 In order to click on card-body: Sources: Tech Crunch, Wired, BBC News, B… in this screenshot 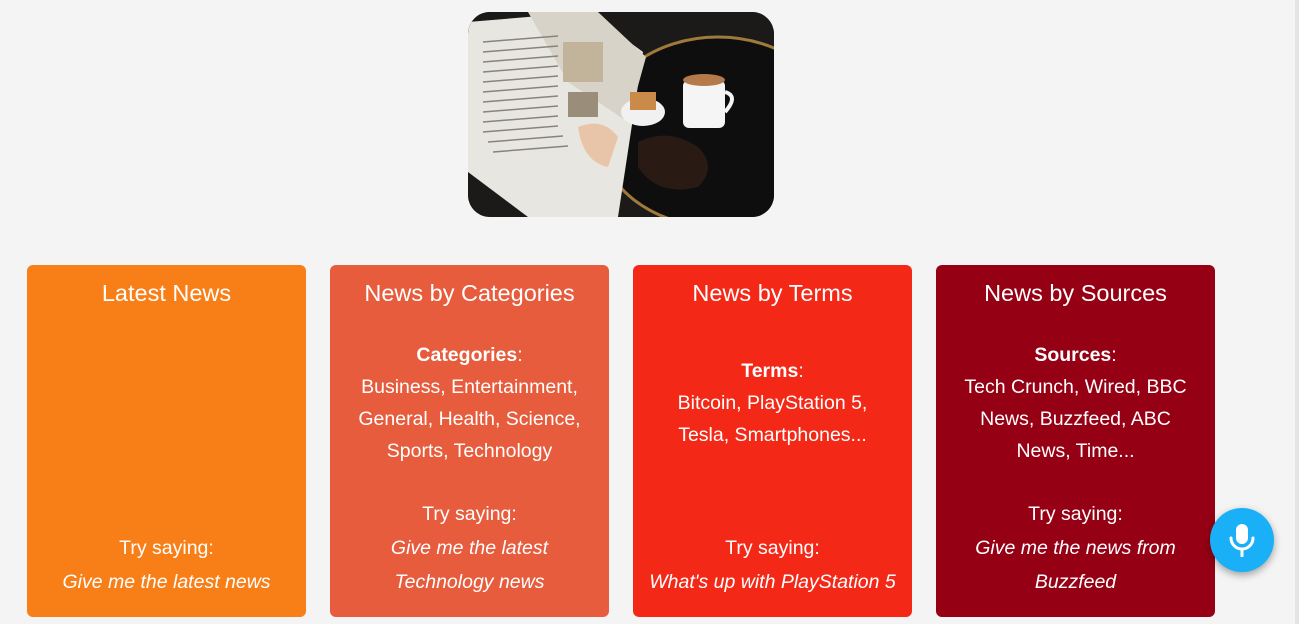, I will do `click(1075, 403)`.